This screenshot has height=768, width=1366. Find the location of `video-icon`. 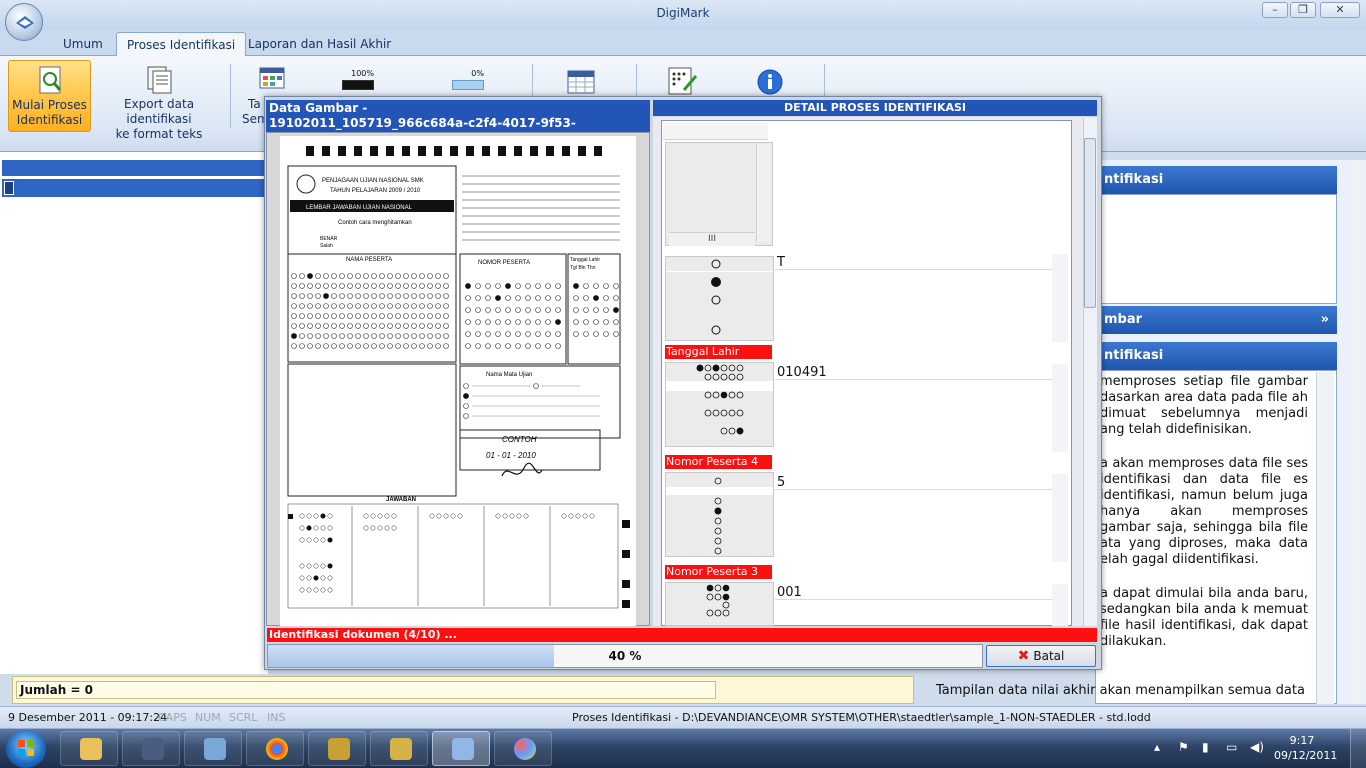

video-icon is located at coordinates (153, 749).